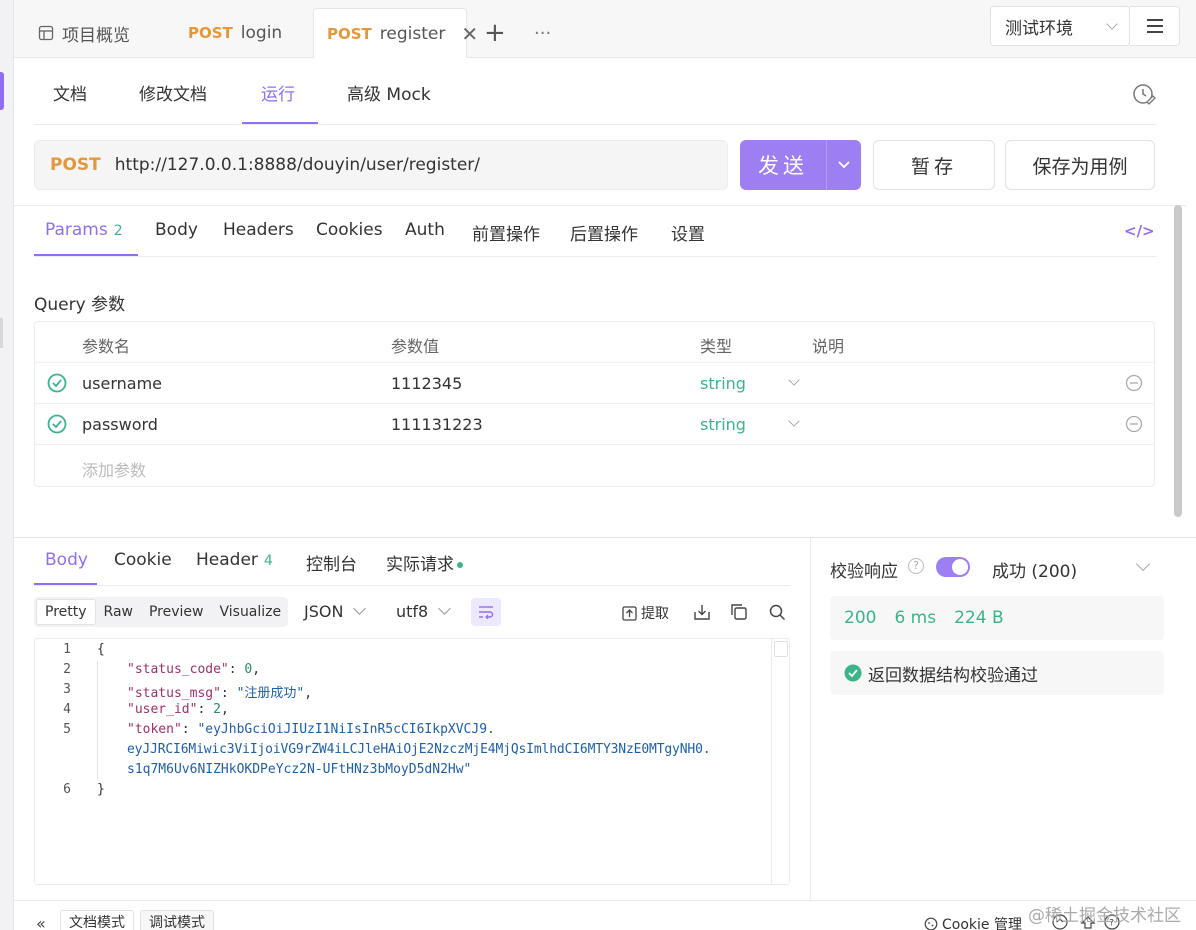 The height and width of the screenshot is (930, 1196). I want to click on send-button: 发送, so click(800, 165).